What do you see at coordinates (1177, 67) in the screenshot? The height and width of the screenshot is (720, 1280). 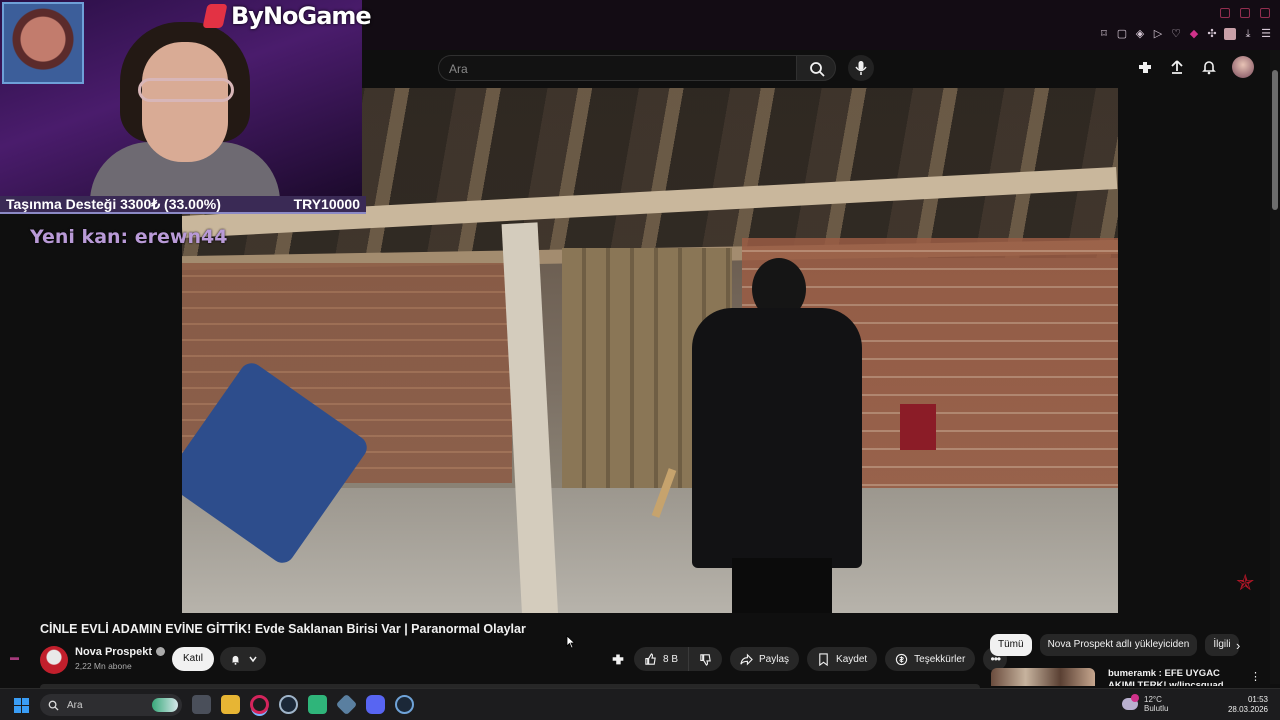 I see `upload-icon` at bounding box center [1177, 67].